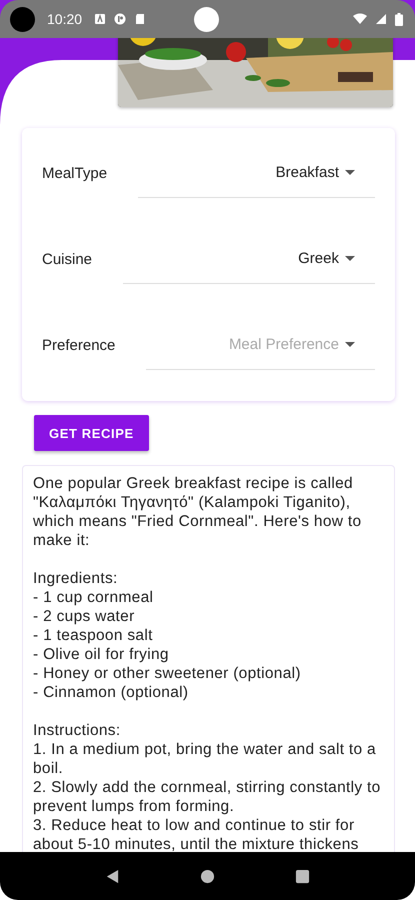 The image size is (415, 900). I want to click on get-recipe-button: GET RECIPE, so click(91, 433).